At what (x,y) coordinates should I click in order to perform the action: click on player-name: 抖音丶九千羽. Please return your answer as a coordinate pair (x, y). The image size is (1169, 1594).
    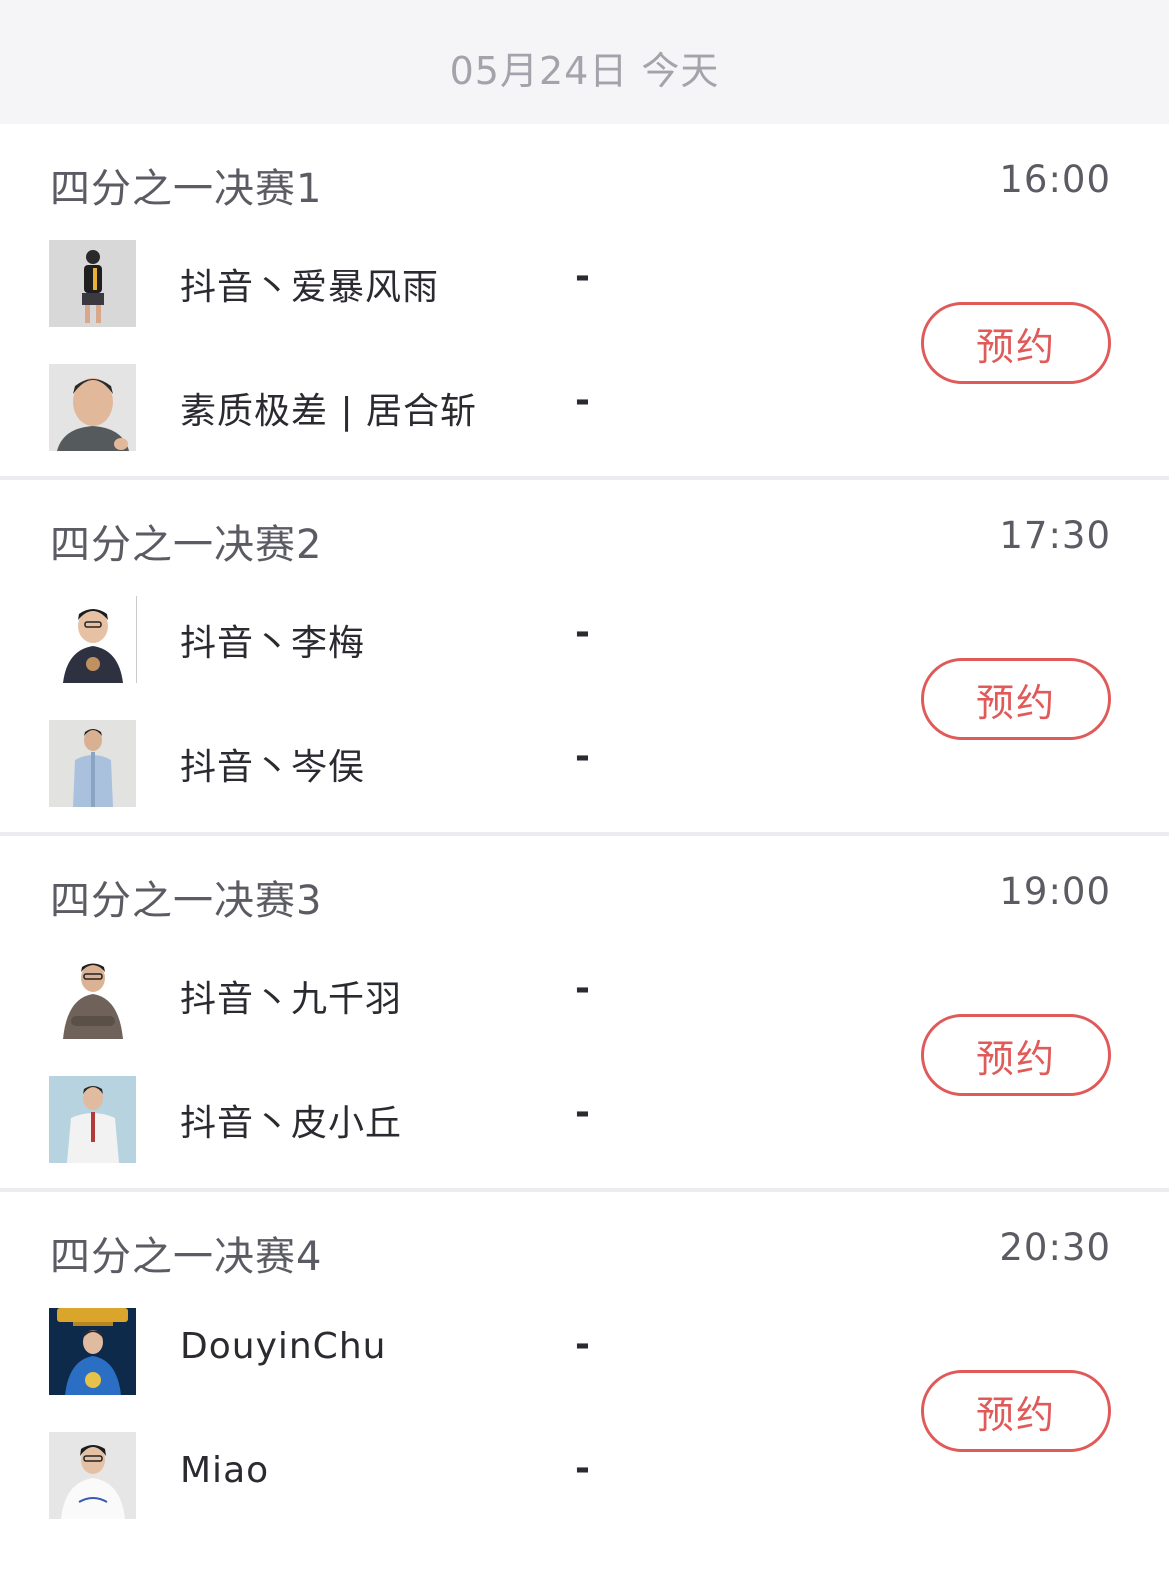
    Looking at the image, I should click on (291, 999).